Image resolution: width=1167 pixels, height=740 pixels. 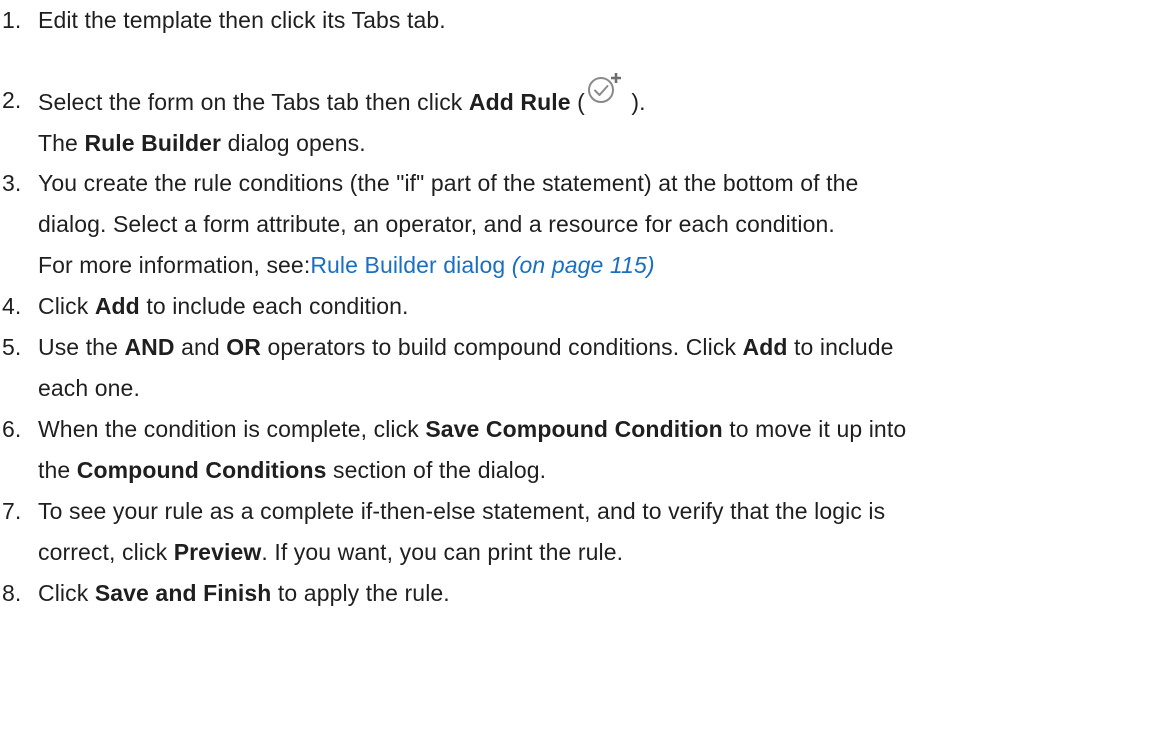 I want to click on ui-term: OR, so click(x=243, y=347).